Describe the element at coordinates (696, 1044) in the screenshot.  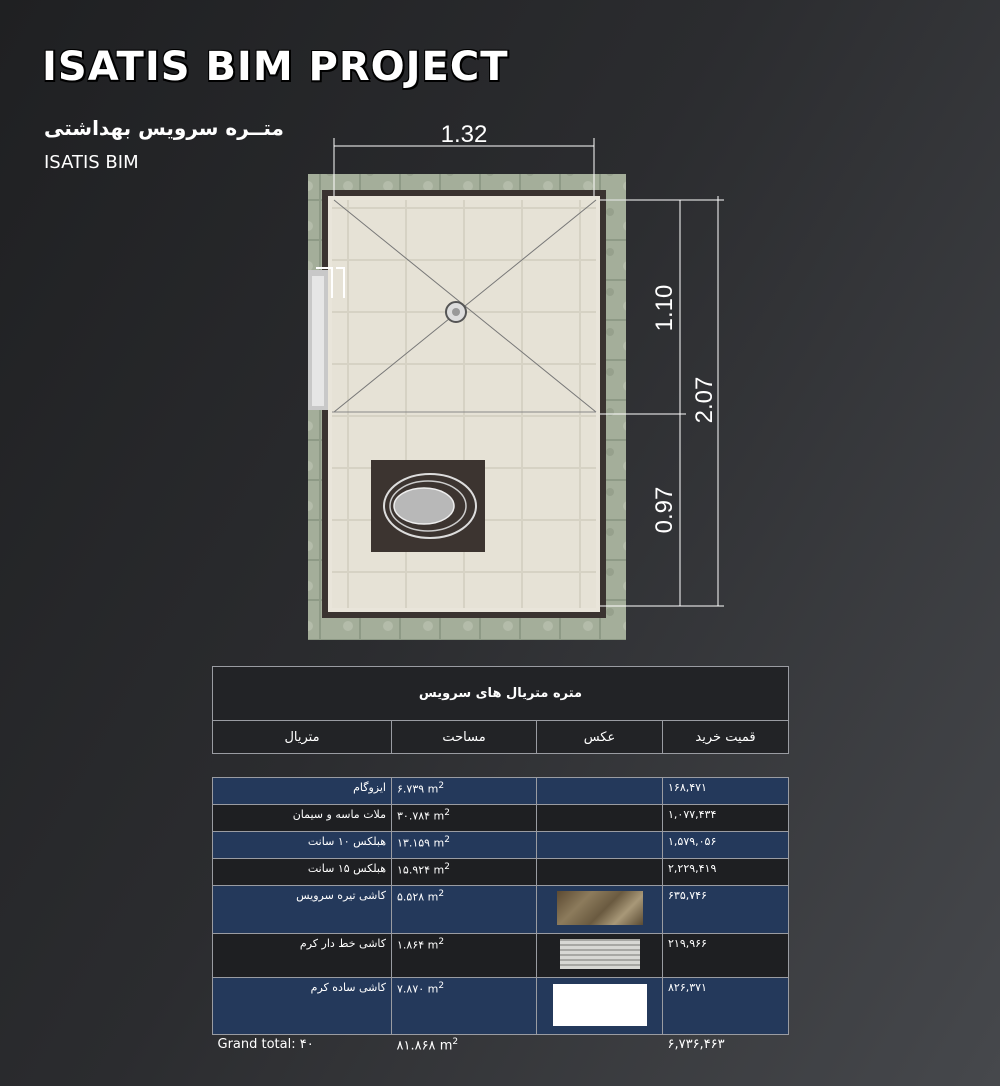
I see `grand-total-price: ۶,۷۳۶,۴۶۳` at that location.